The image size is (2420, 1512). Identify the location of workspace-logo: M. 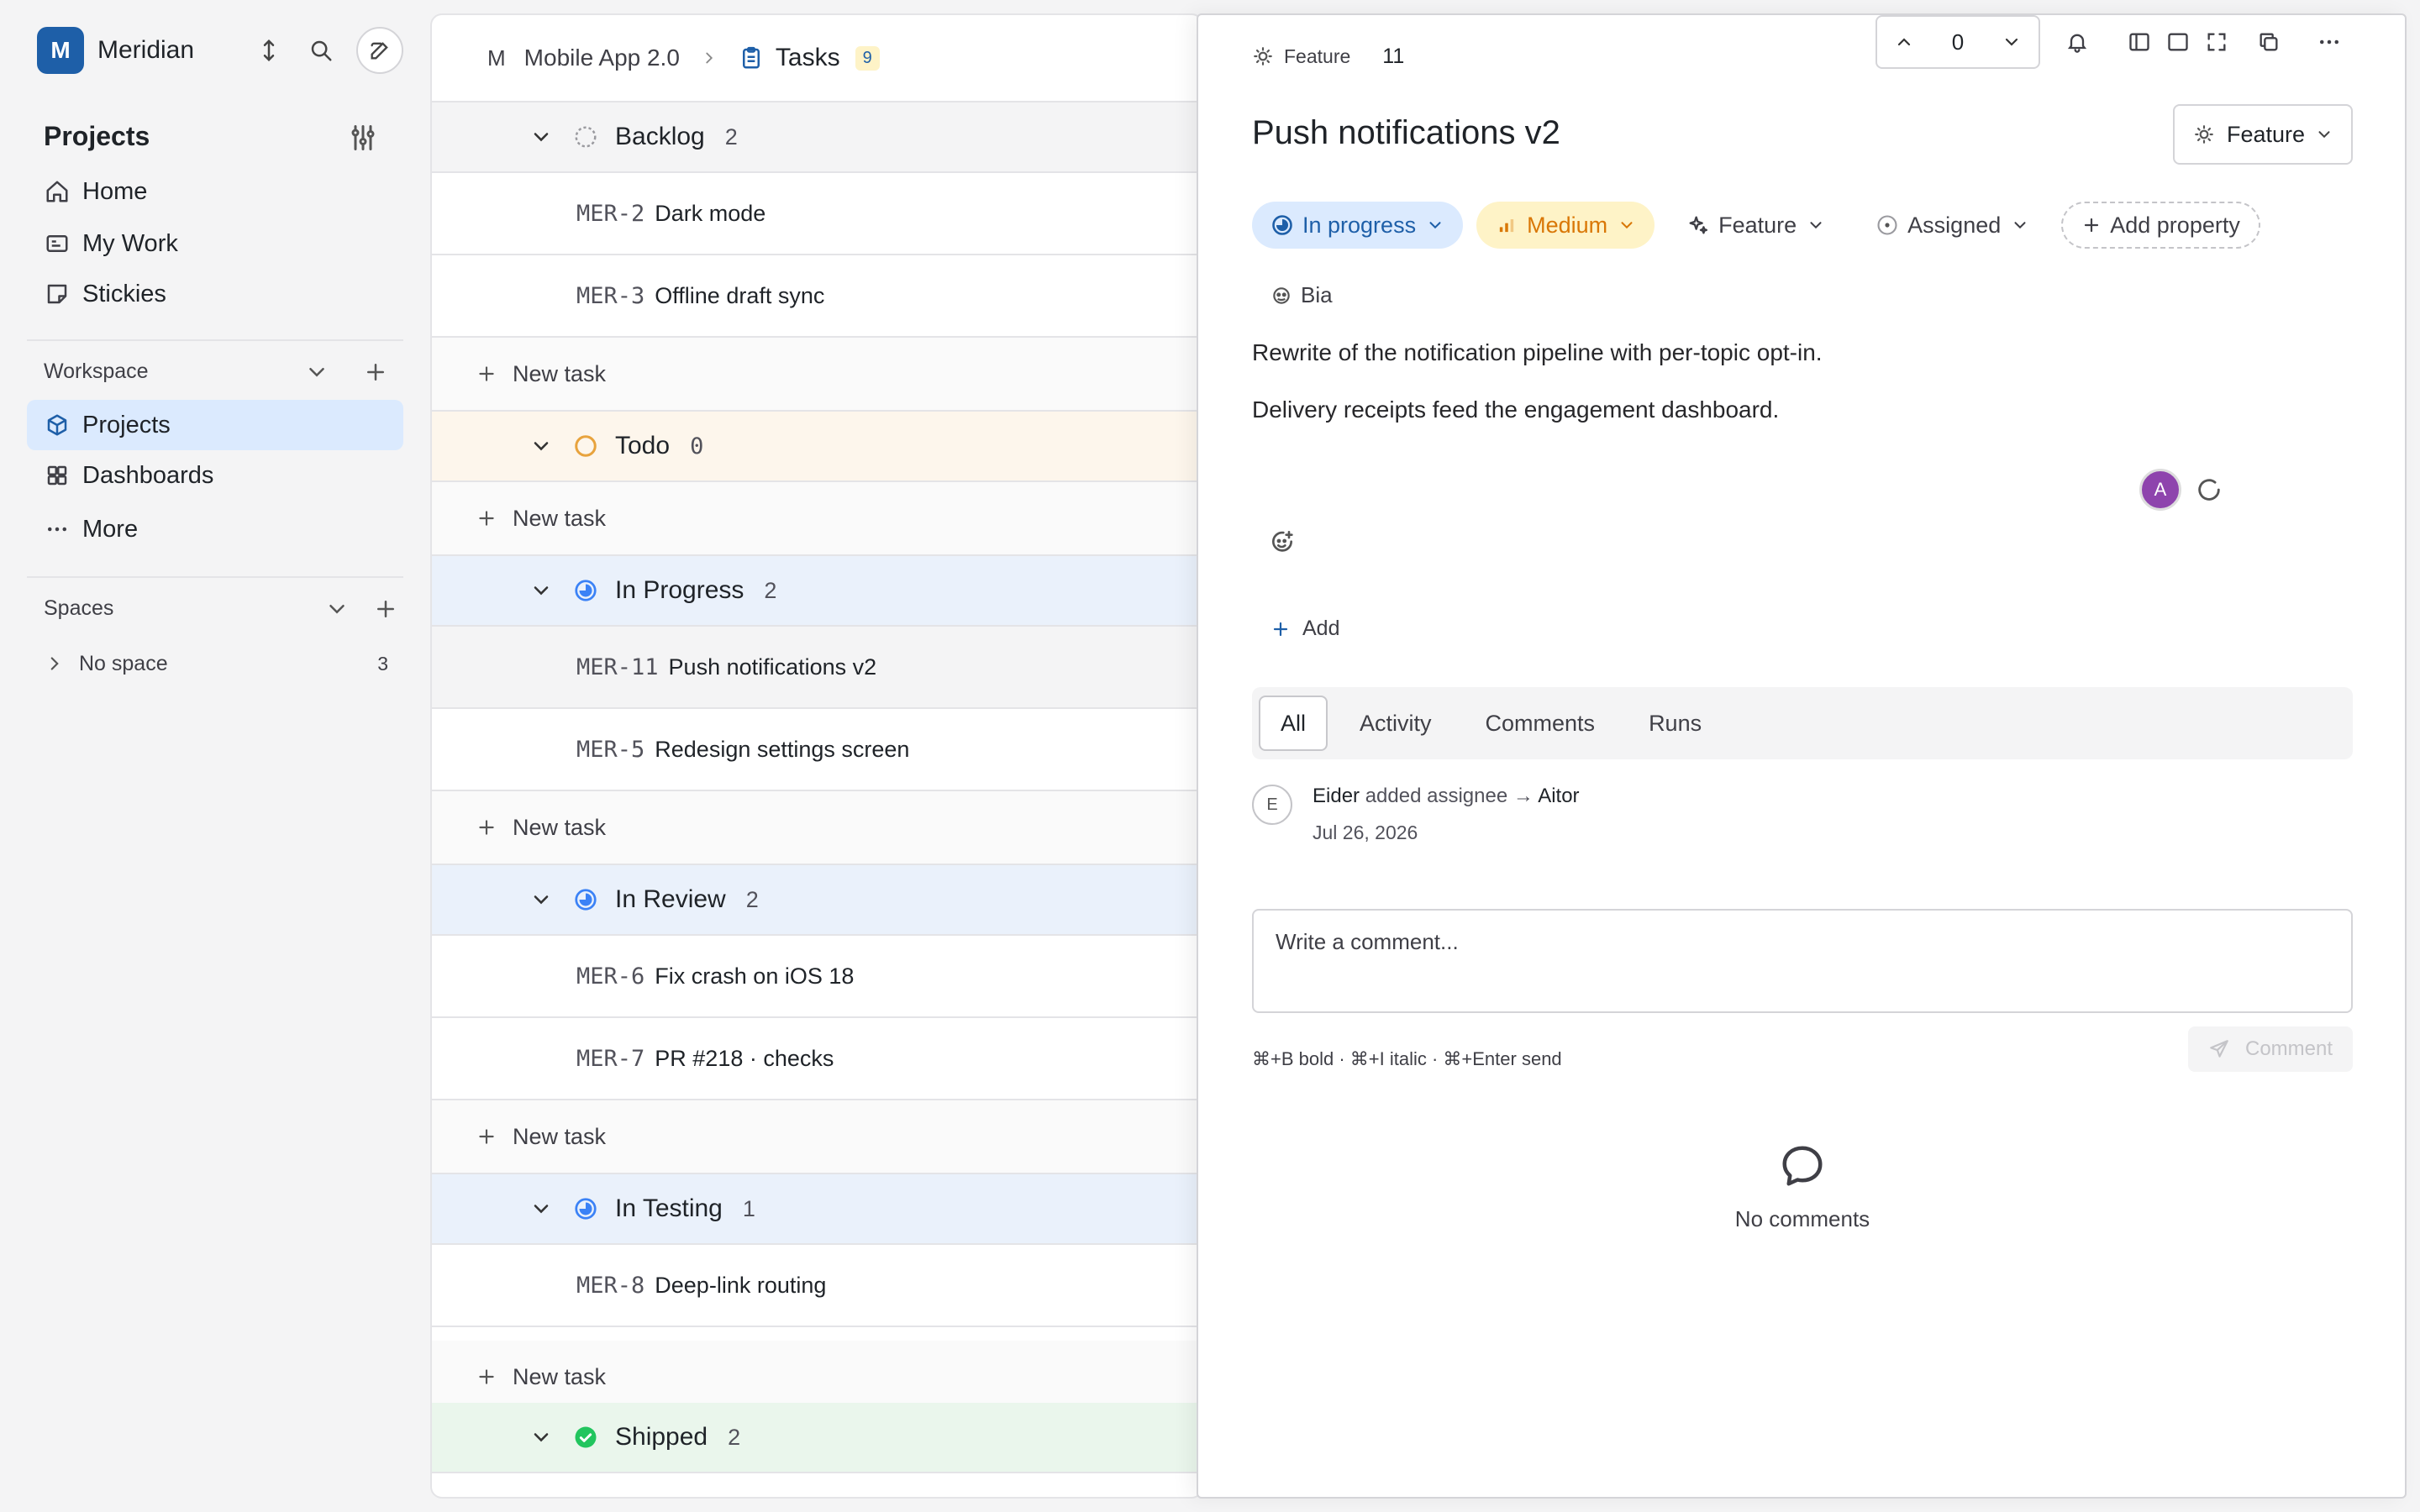
(60, 50).